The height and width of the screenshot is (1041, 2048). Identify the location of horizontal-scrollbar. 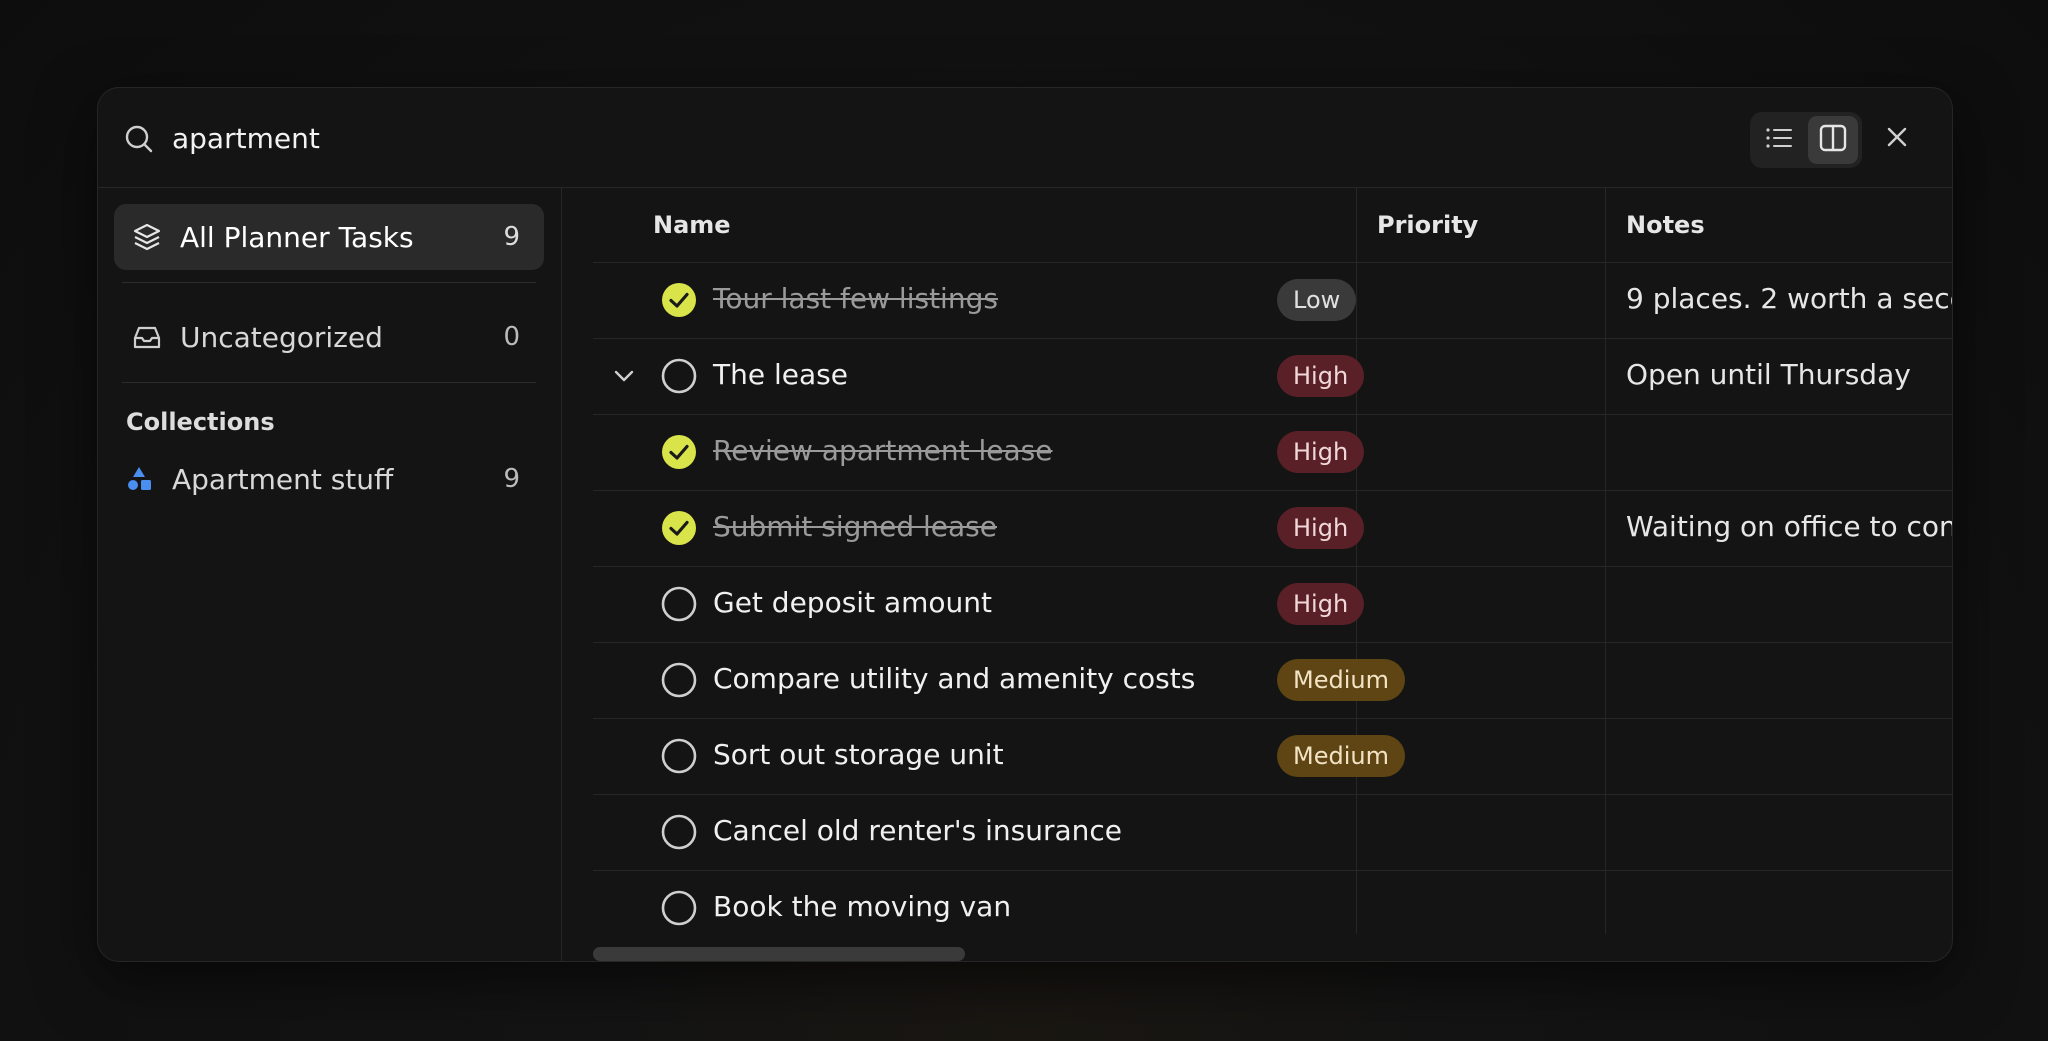
(1272, 954).